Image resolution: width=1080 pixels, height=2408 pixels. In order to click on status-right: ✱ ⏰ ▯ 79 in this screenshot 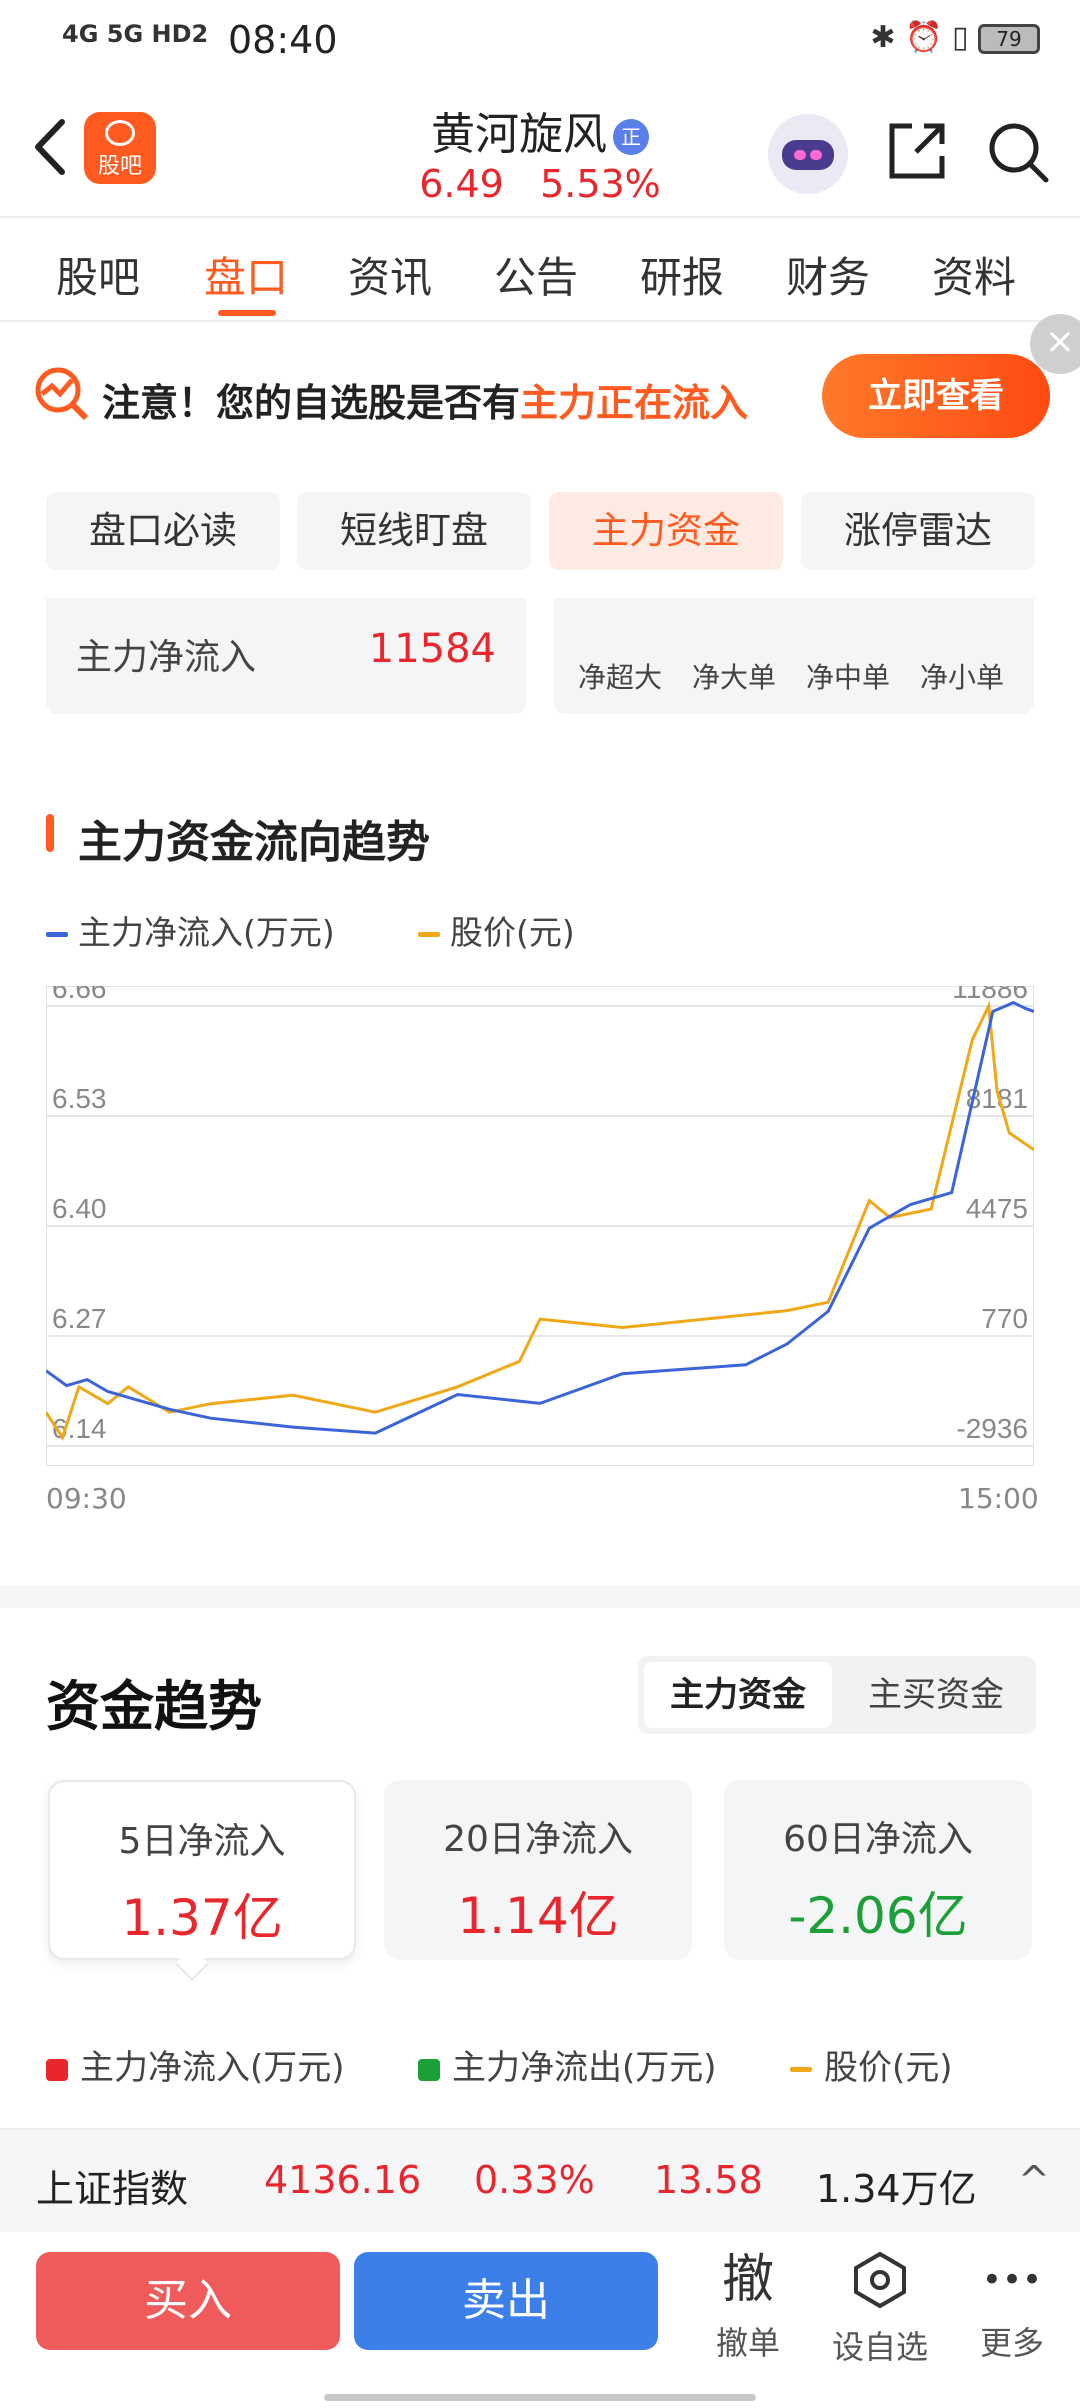, I will do `click(955, 37)`.